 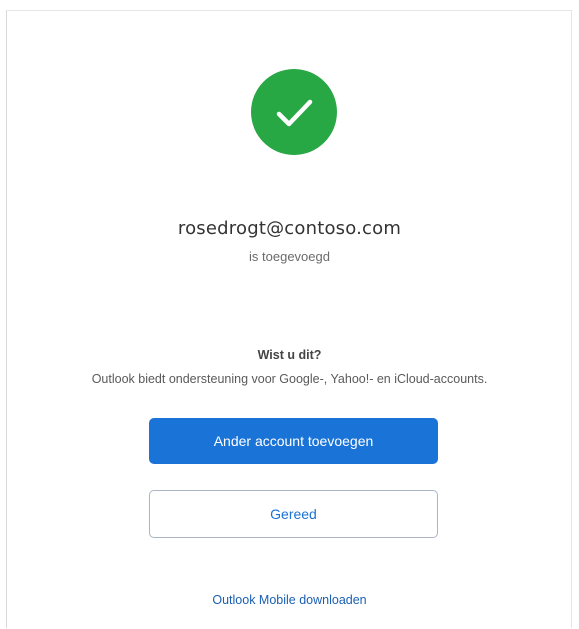 I want to click on success-checkmark-icon, so click(x=294, y=112).